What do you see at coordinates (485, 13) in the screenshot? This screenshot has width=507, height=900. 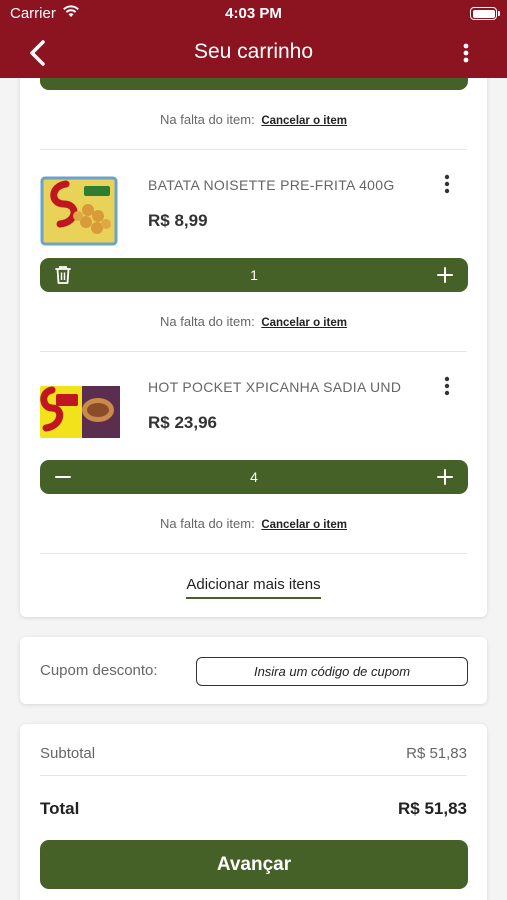 I see `battery-icon` at bounding box center [485, 13].